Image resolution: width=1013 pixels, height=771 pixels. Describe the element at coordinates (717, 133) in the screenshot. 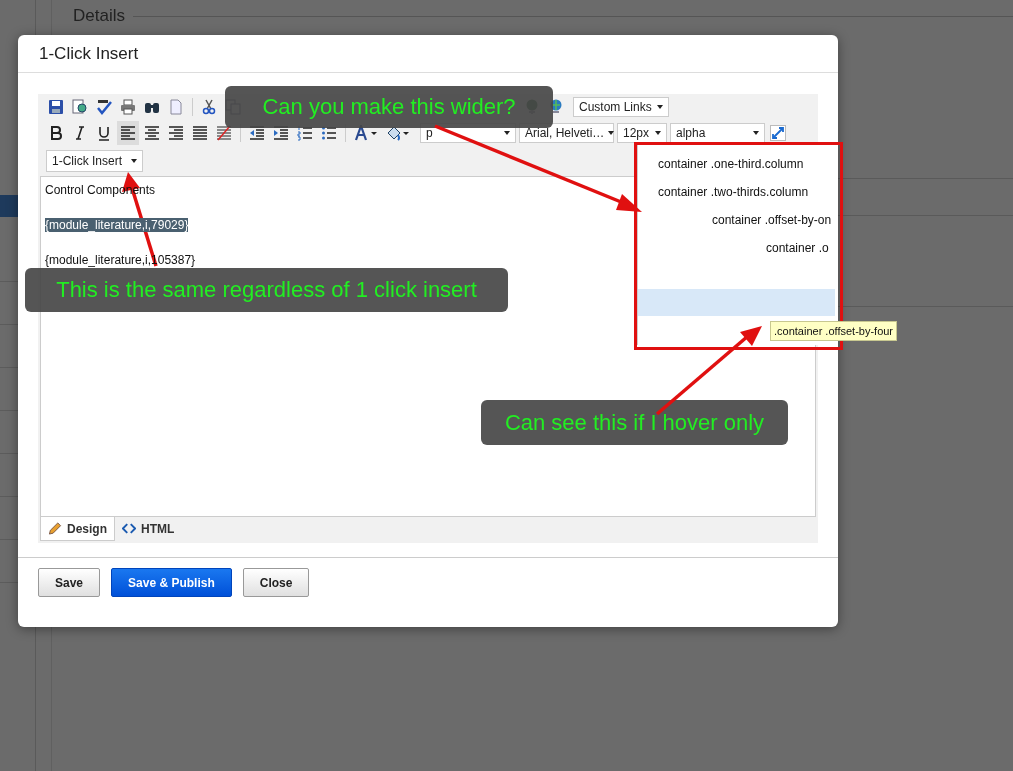

I see `style-dropdown: alpha` at that location.